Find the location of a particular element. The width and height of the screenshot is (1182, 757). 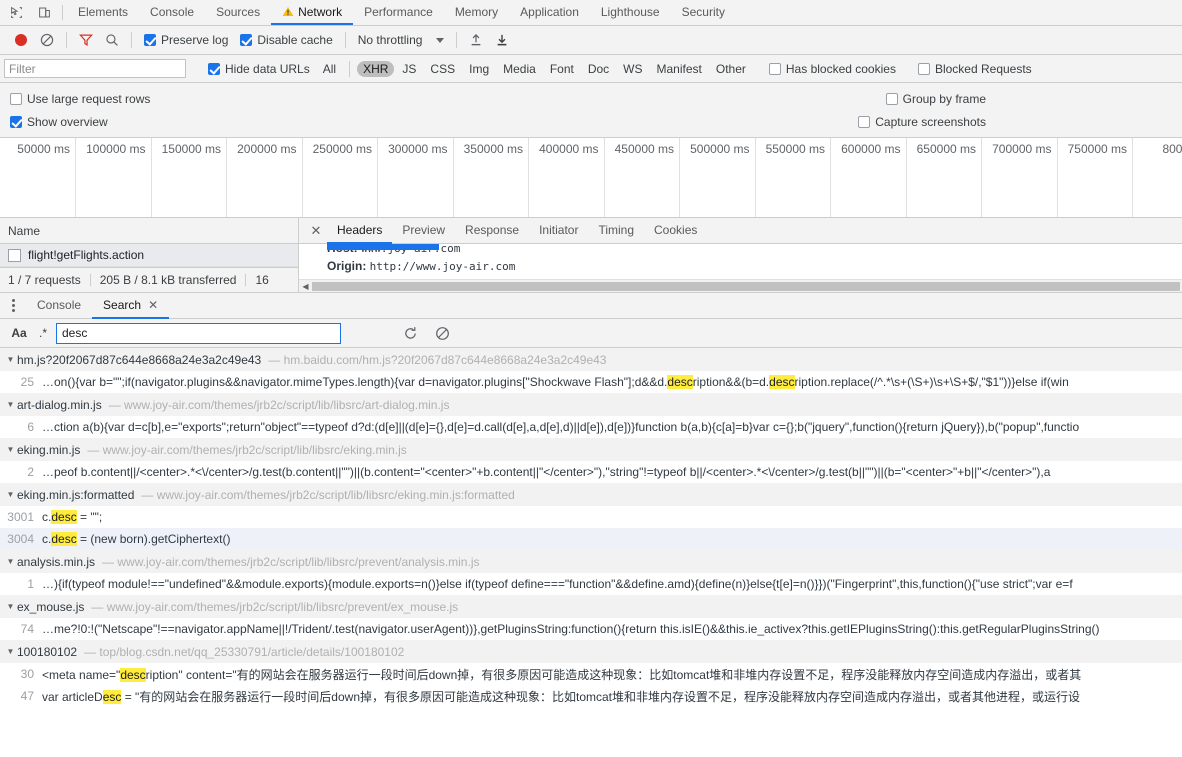

filter-type-other: Other is located at coordinates (731, 69).